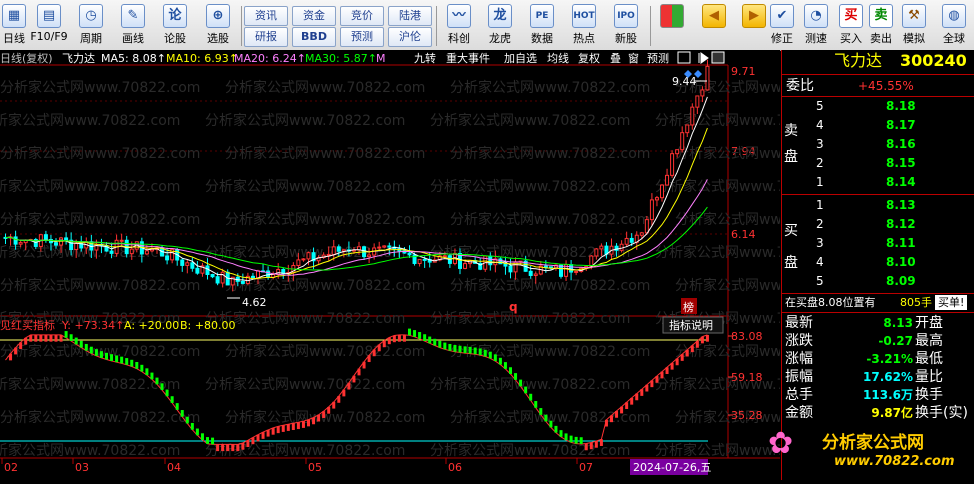  Describe the element at coordinates (362, 16) in the screenshot. I see `auction-button: 竞价` at that location.